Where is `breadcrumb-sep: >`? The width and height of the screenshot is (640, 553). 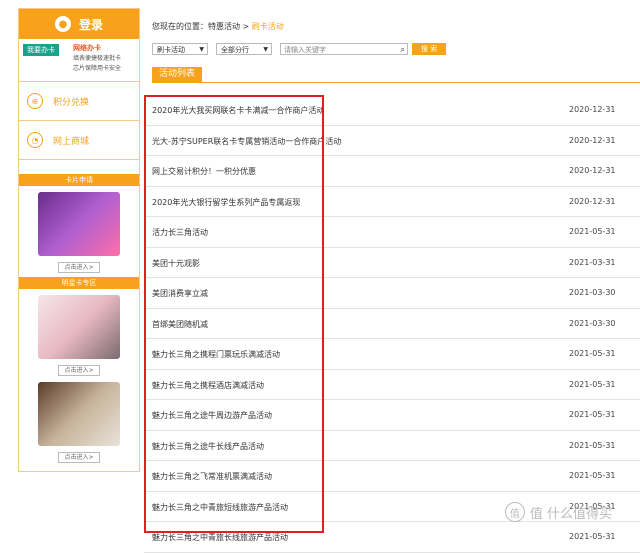 breadcrumb-sep: > is located at coordinates (246, 26).